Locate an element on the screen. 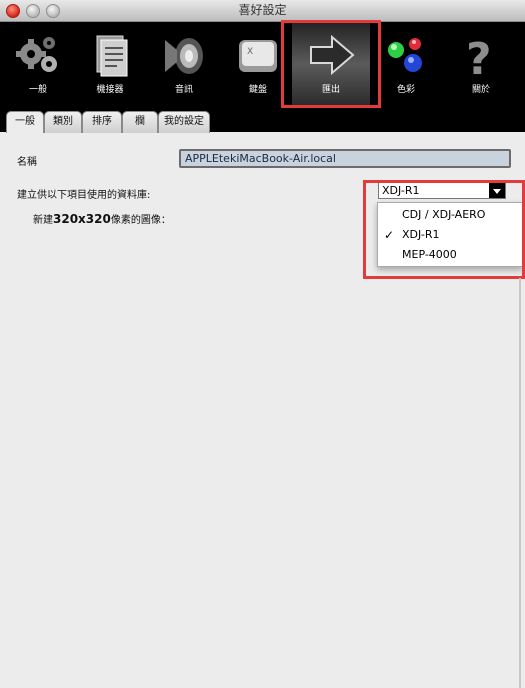  question-icon: ? is located at coordinates (479, 57).